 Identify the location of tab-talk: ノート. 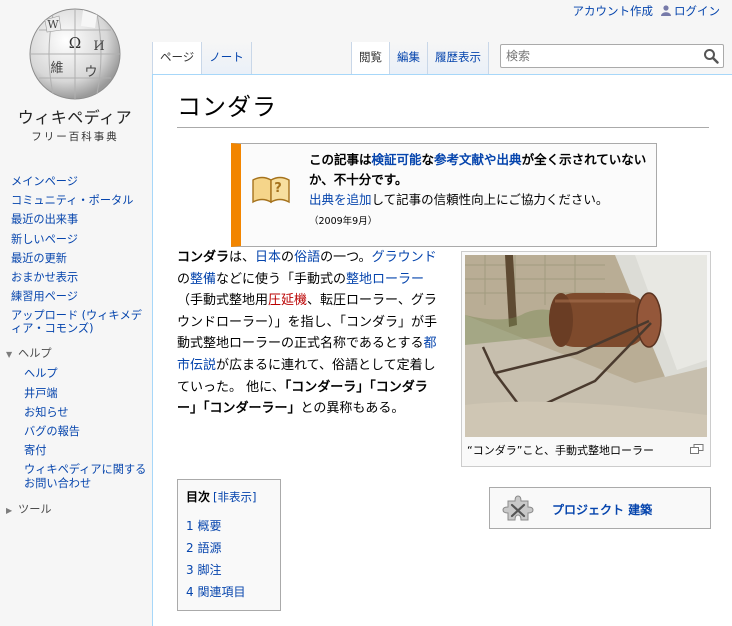
(227, 58).